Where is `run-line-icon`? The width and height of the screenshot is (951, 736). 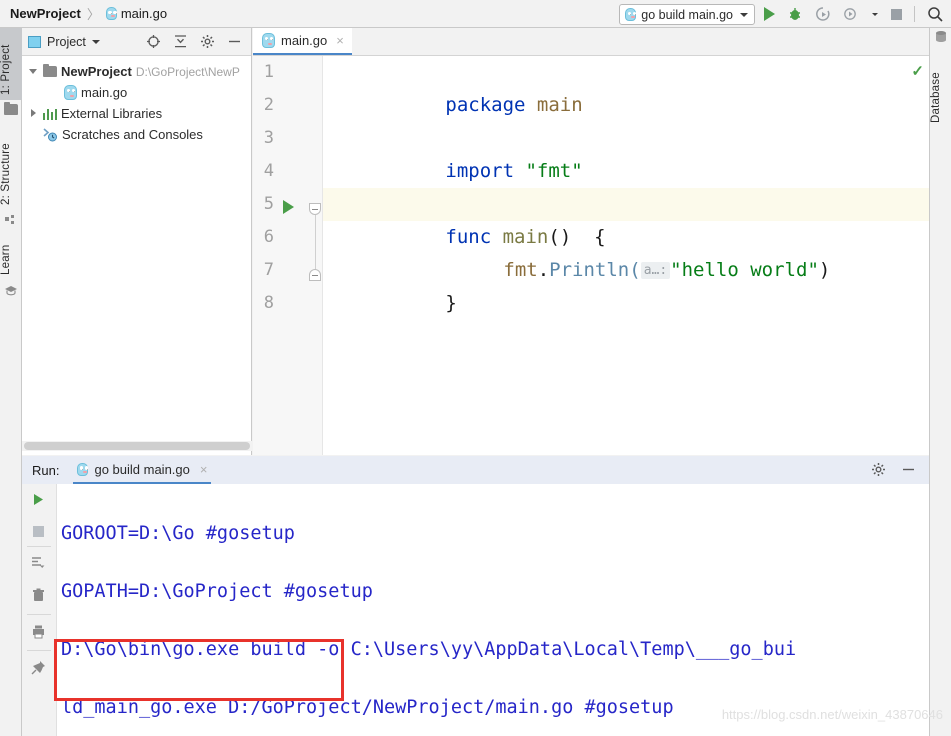
run-line-icon is located at coordinates (288, 207).